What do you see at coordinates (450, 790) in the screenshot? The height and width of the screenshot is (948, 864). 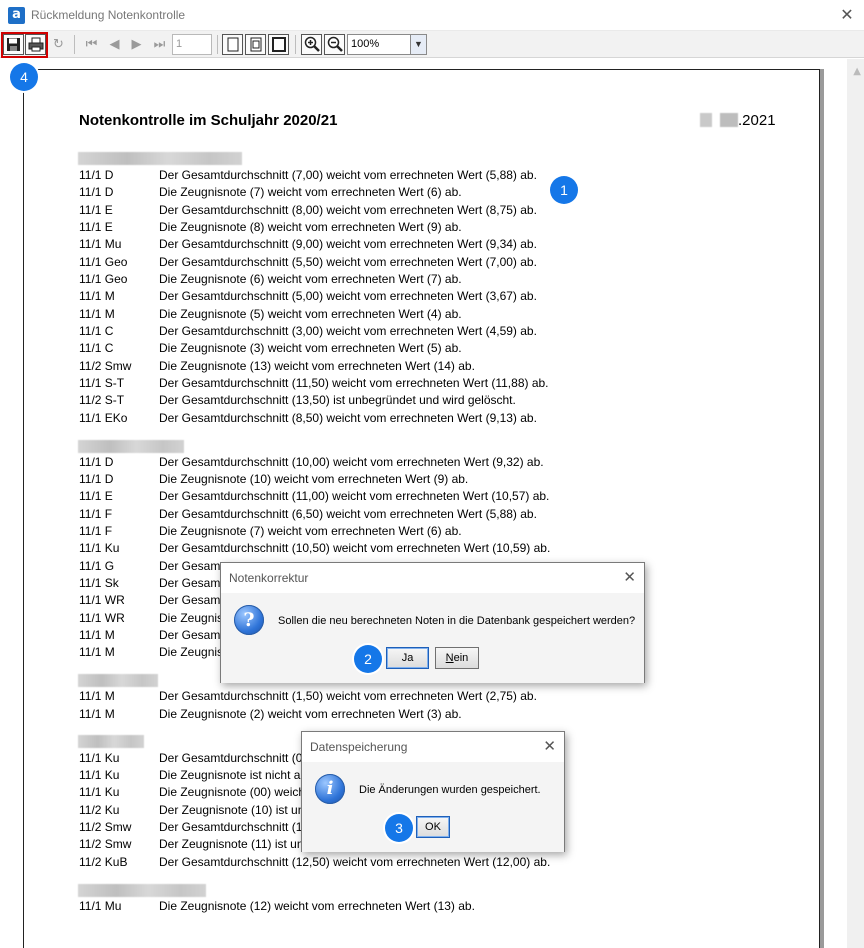 I see `dialog-message: Die Änderungen wurden gespeichert.` at bounding box center [450, 790].